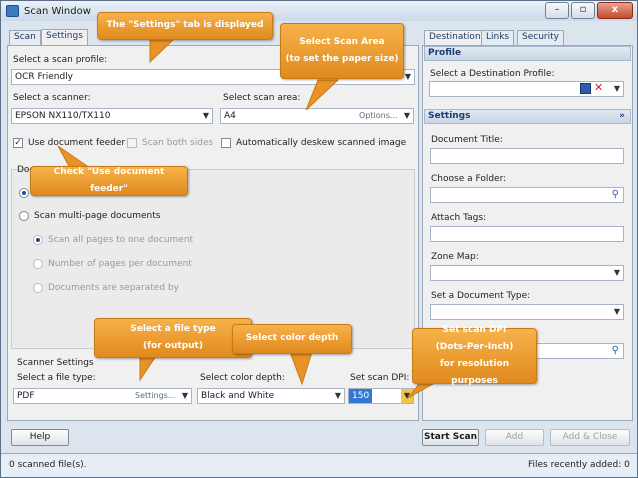  Describe the element at coordinates (185, 26) in the screenshot. I see `callout-settings-tab: The "Settings" tab is displayed` at that location.